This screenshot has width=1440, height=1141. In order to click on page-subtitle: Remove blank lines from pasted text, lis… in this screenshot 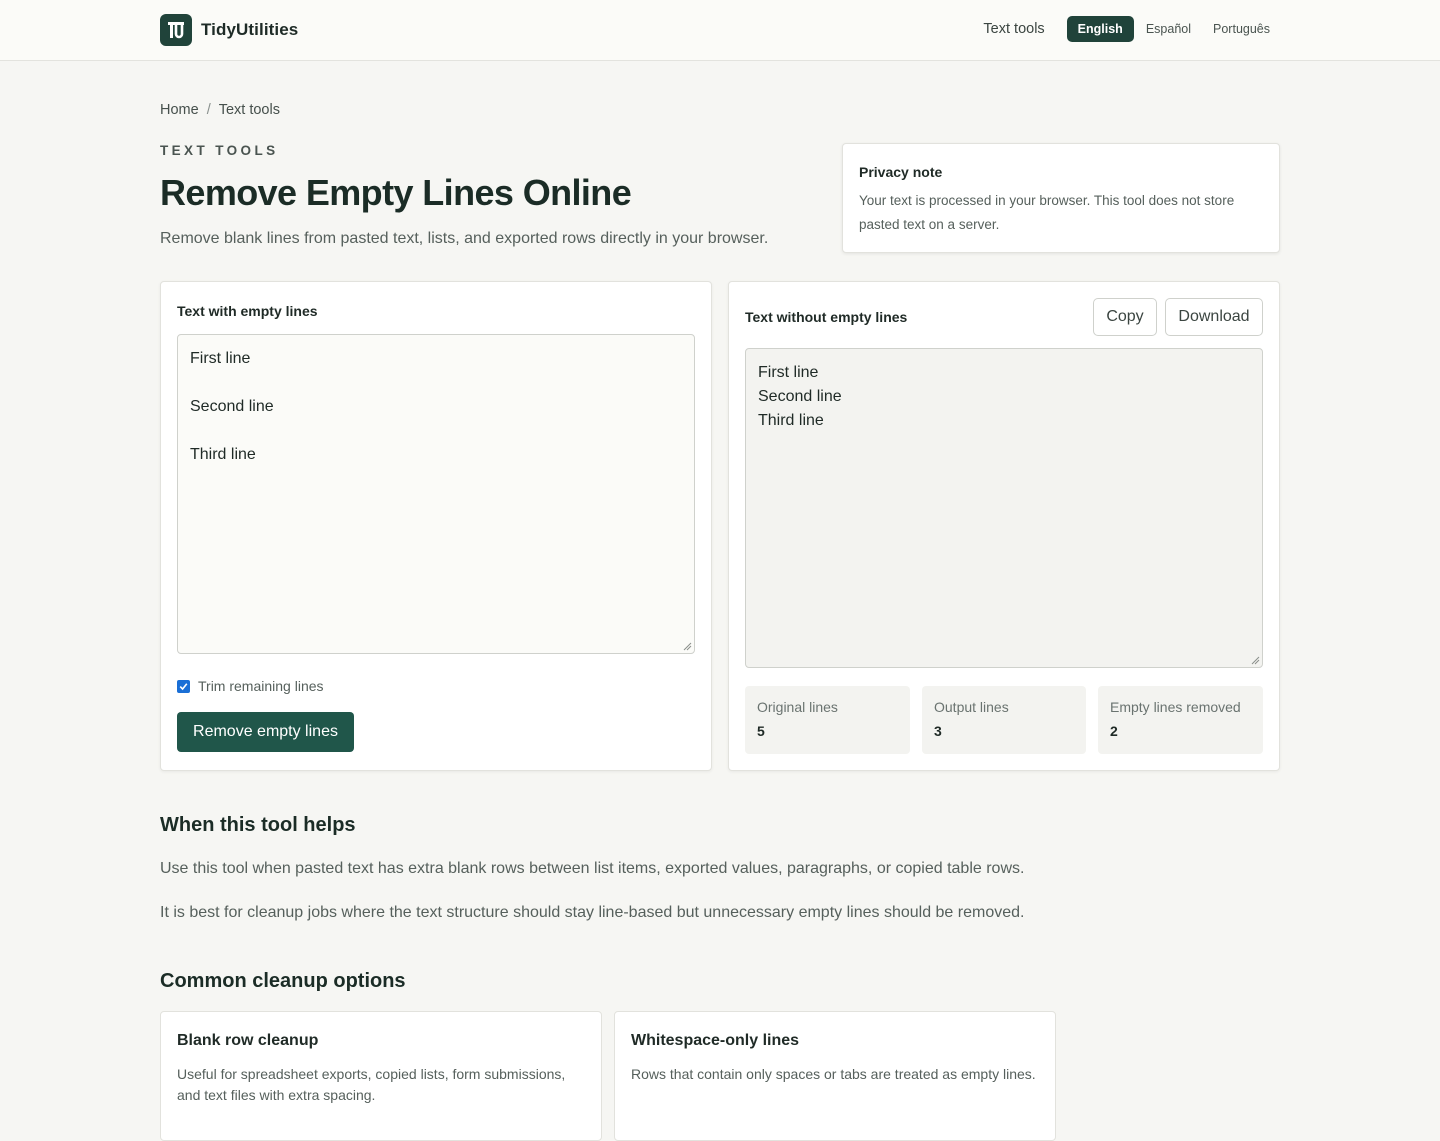, I will do `click(464, 238)`.